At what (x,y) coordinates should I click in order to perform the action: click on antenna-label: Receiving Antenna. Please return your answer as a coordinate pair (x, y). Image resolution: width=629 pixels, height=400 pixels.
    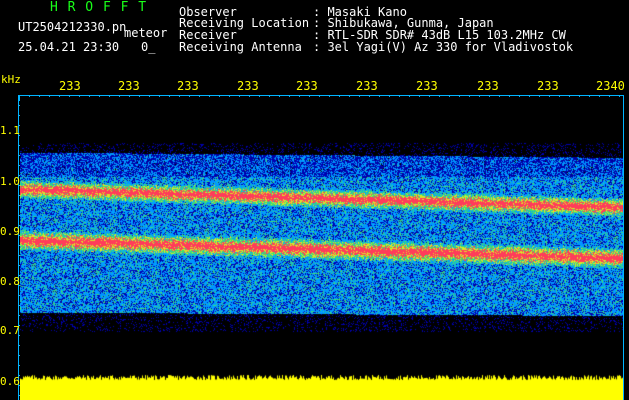
    Looking at the image, I should click on (240, 47).